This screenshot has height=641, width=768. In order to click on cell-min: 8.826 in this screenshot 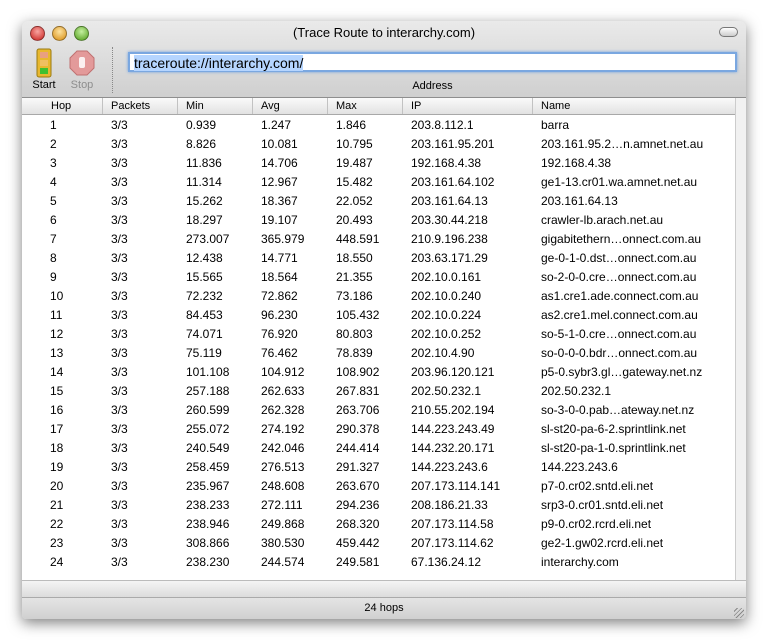, I will do `click(201, 144)`.